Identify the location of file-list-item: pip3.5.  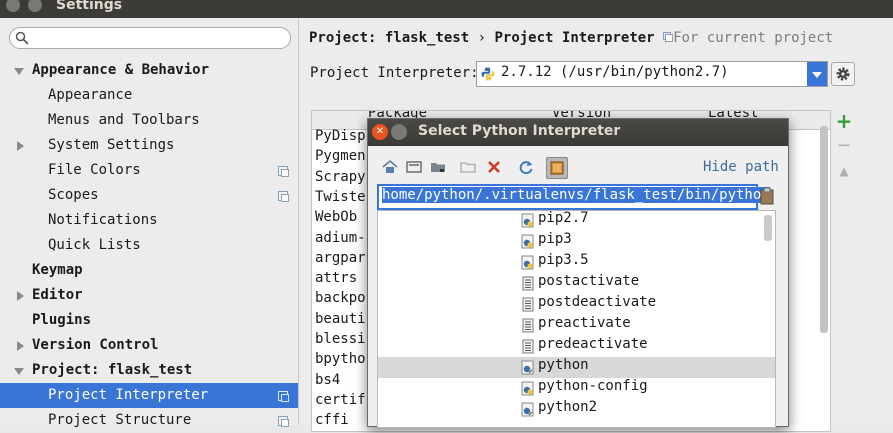
(576, 262).